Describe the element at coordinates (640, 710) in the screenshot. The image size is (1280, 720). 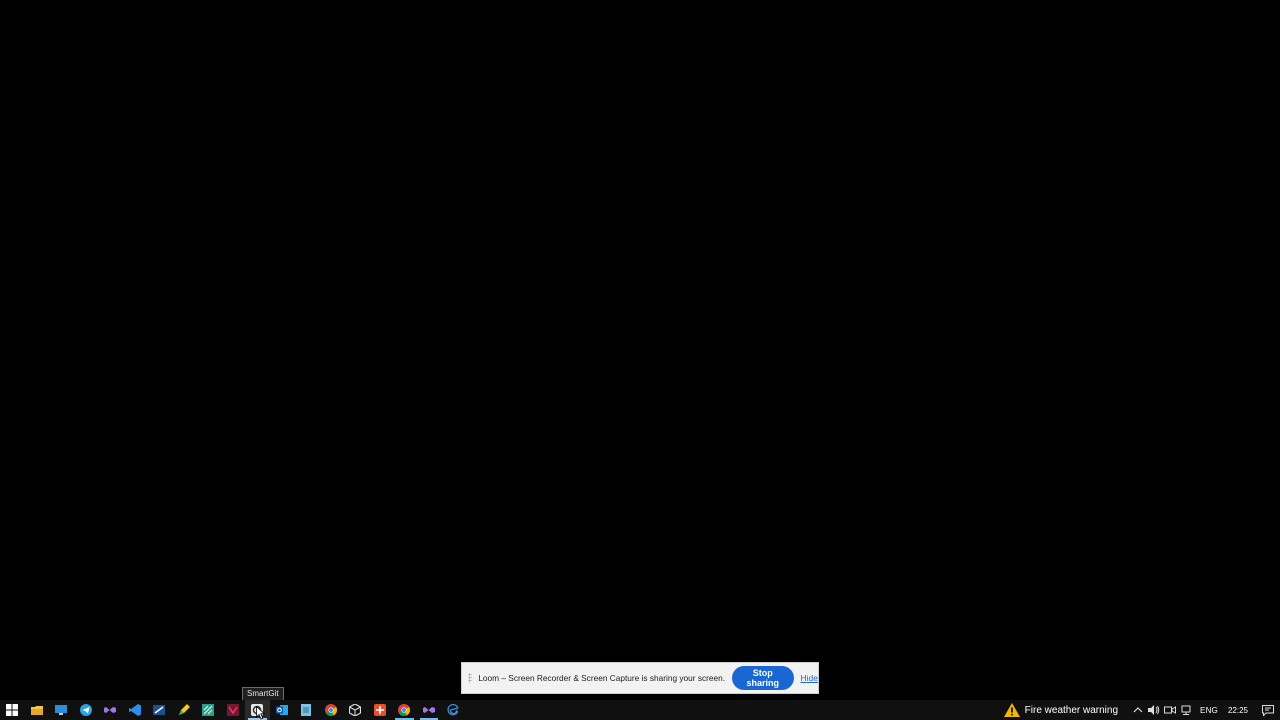
I see `taskbar: Fire weather warning ENG 22:25` at that location.